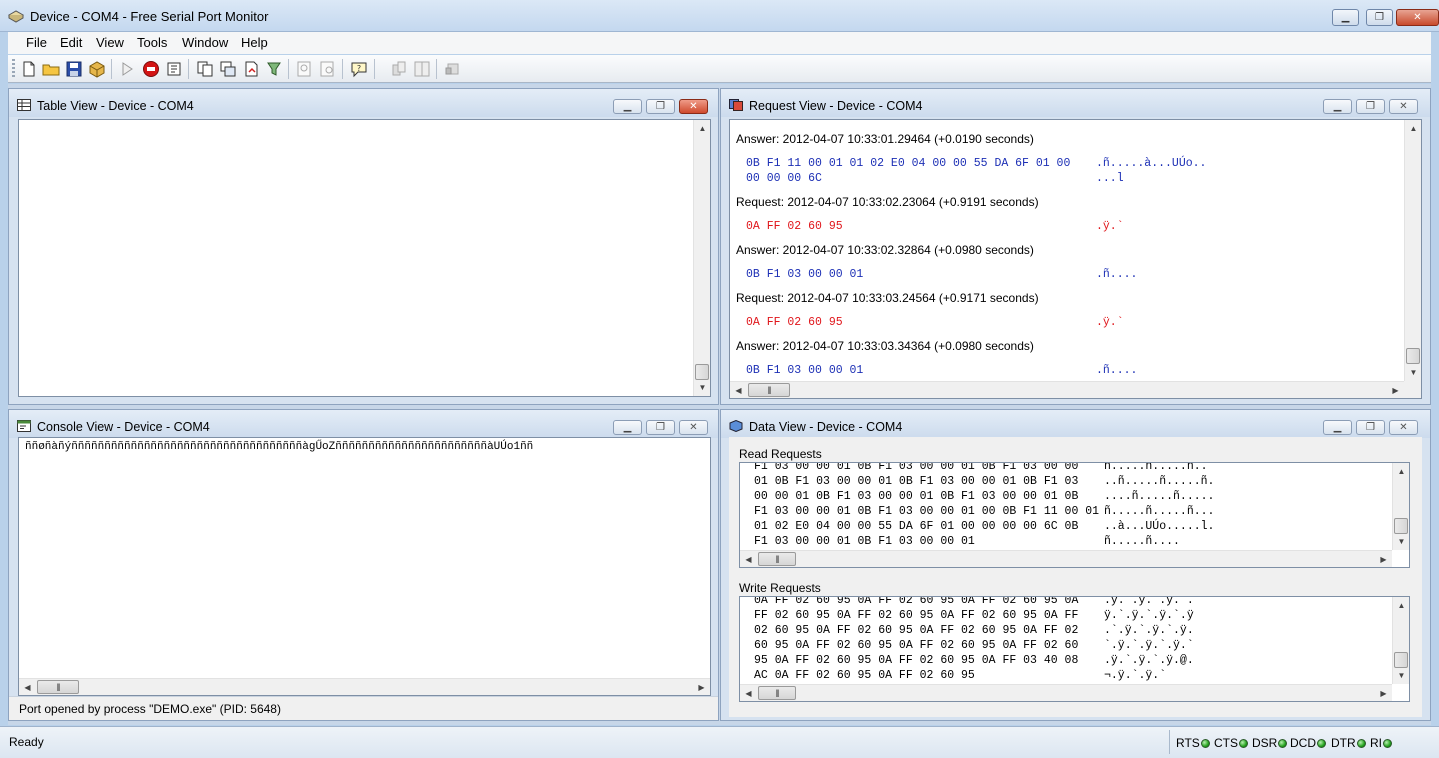  I want to click on table-view-titlebar: Table View - Device - COM4 ▁ ❐ ✕, so click(363, 103).